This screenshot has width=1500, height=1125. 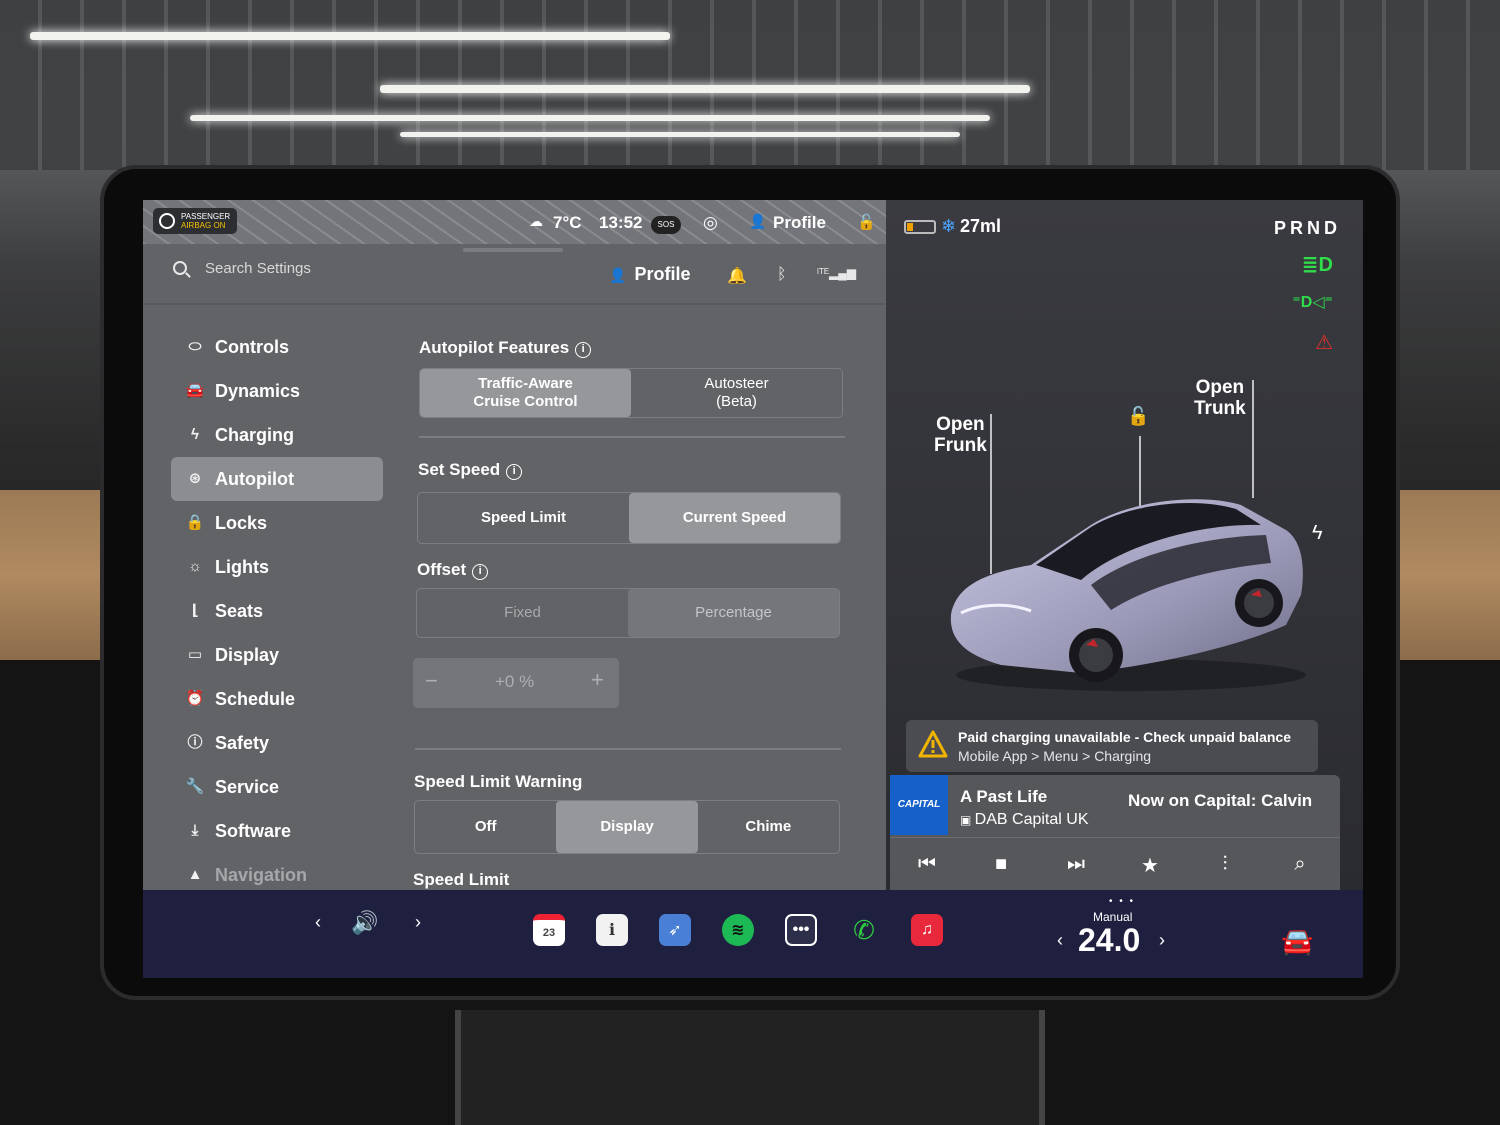 I want to click on spotify-app-icon: ≋, so click(x=738, y=930).